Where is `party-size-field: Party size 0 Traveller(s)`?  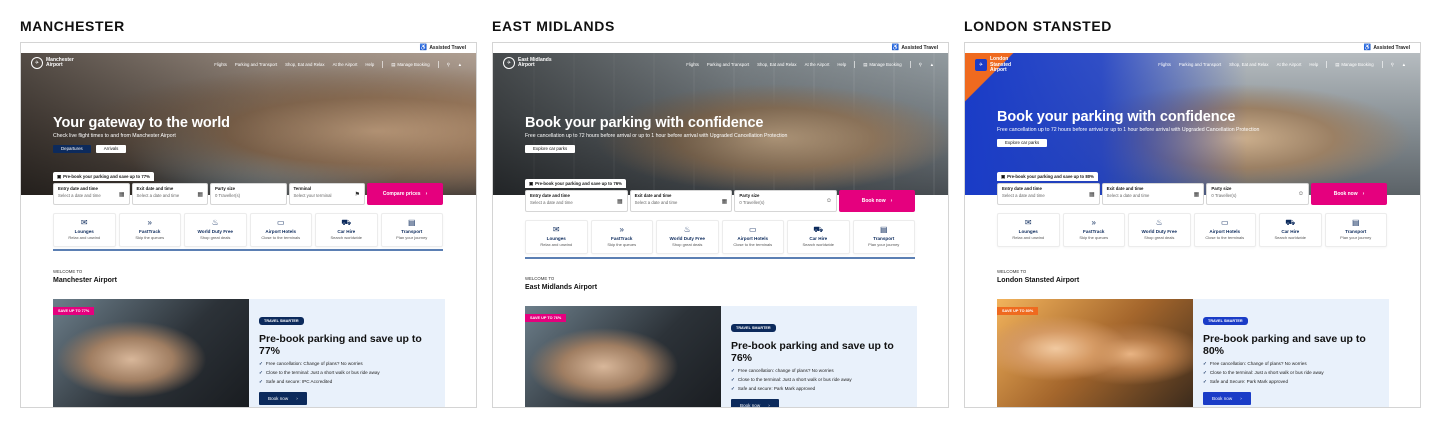 party-size-field: Party size 0 Traveller(s) is located at coordinates (248, 194).